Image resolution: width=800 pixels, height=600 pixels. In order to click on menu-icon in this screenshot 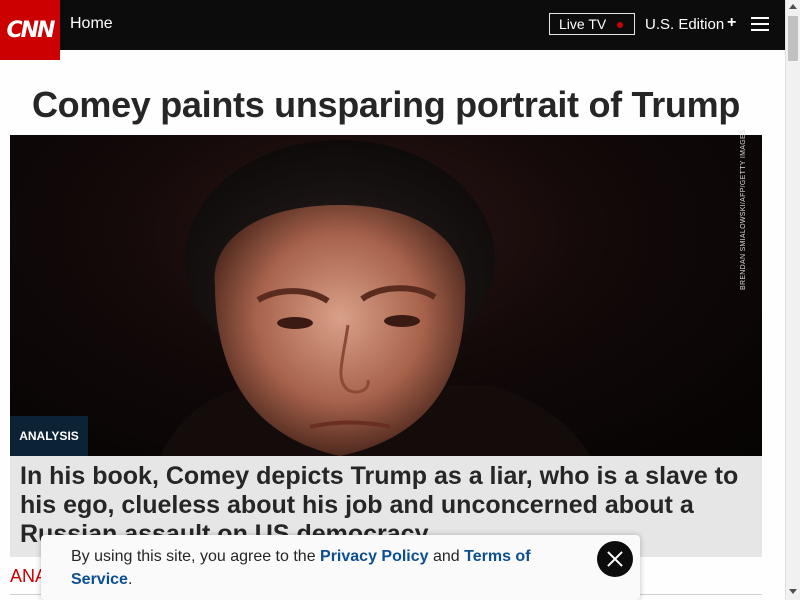, I will do `click(760, 24)`.